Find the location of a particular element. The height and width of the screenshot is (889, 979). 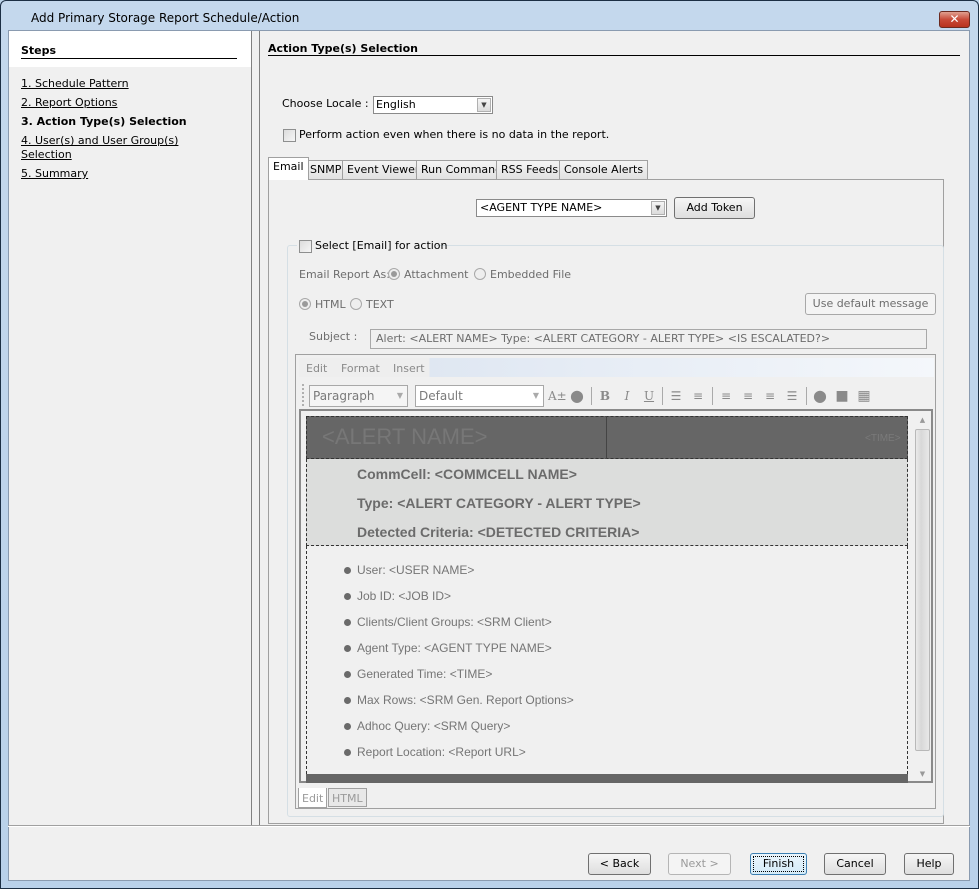

scrollbar-thumb is located at coordinates (922, 590).